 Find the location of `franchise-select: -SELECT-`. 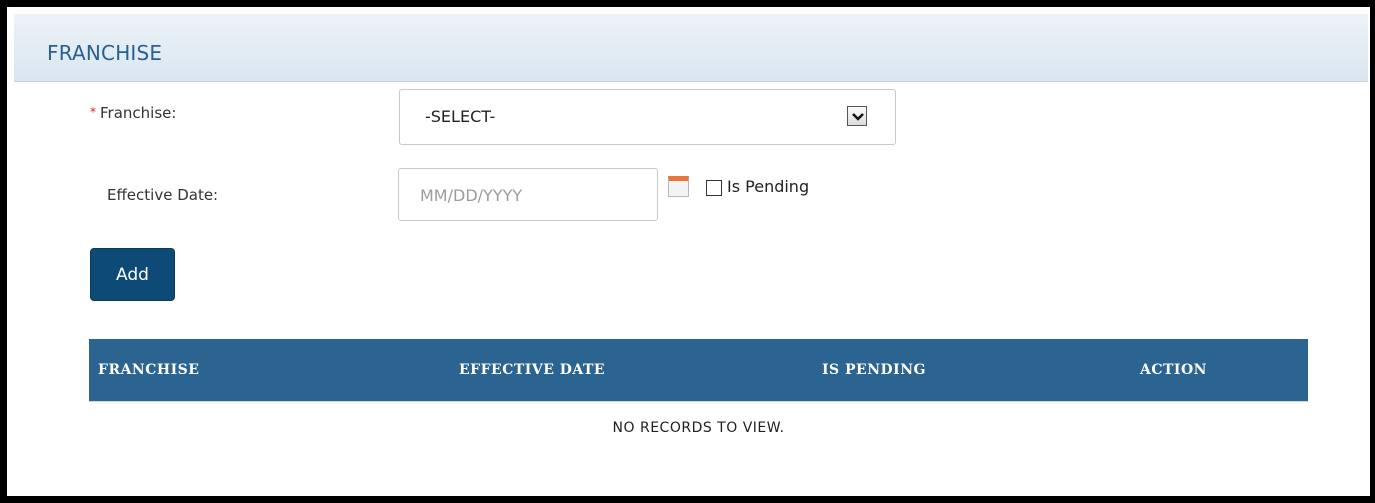

franchise-select: -SELECT- is located at coordinates (647, 117).